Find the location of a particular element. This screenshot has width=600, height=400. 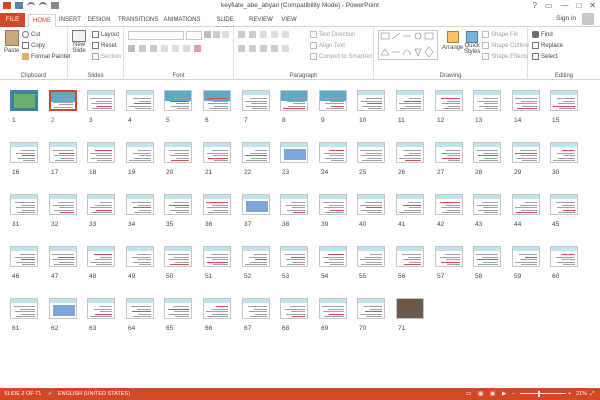

shape-outline-button: Shape Outline is located at coordinates (505, 45).